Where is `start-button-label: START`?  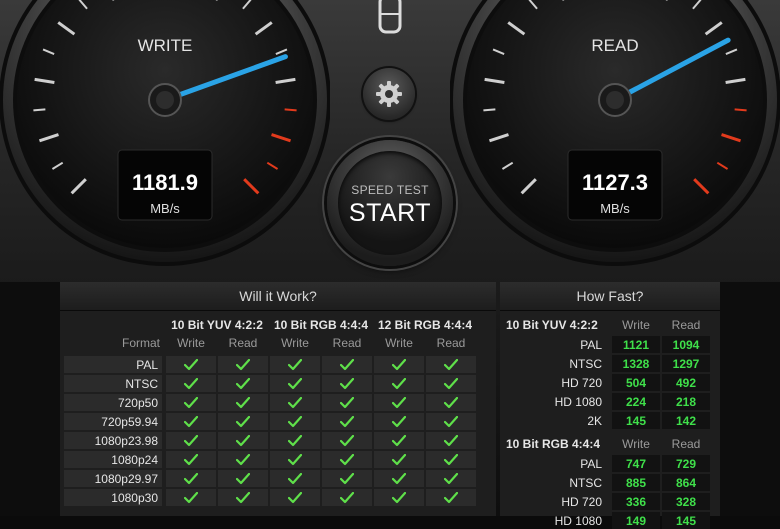
start-button-label: START is located at coordinates (390, 213).